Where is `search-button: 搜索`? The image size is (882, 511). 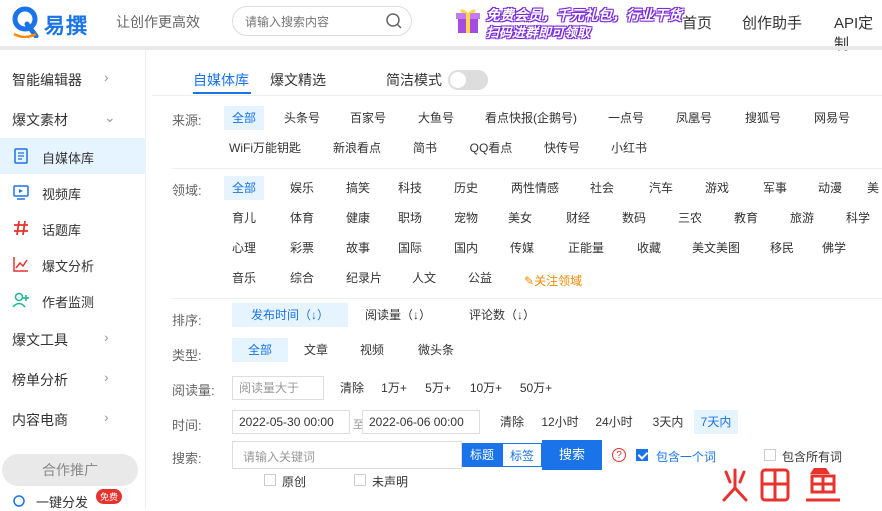 search-button: 搜索 is located at coordinates (572, 455).